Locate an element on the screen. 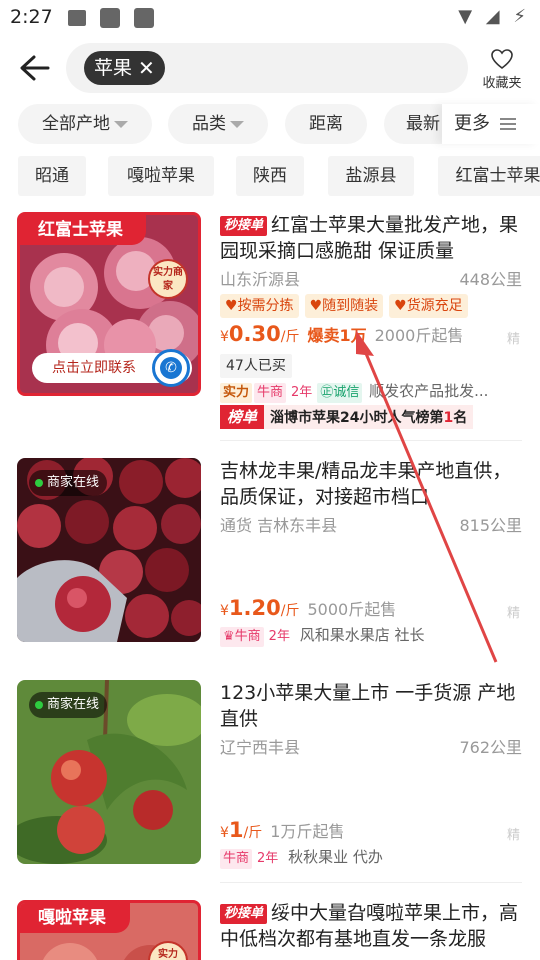  listing-price: ¥1/斤 1万斤起售 is located at coordinates (282, 830).